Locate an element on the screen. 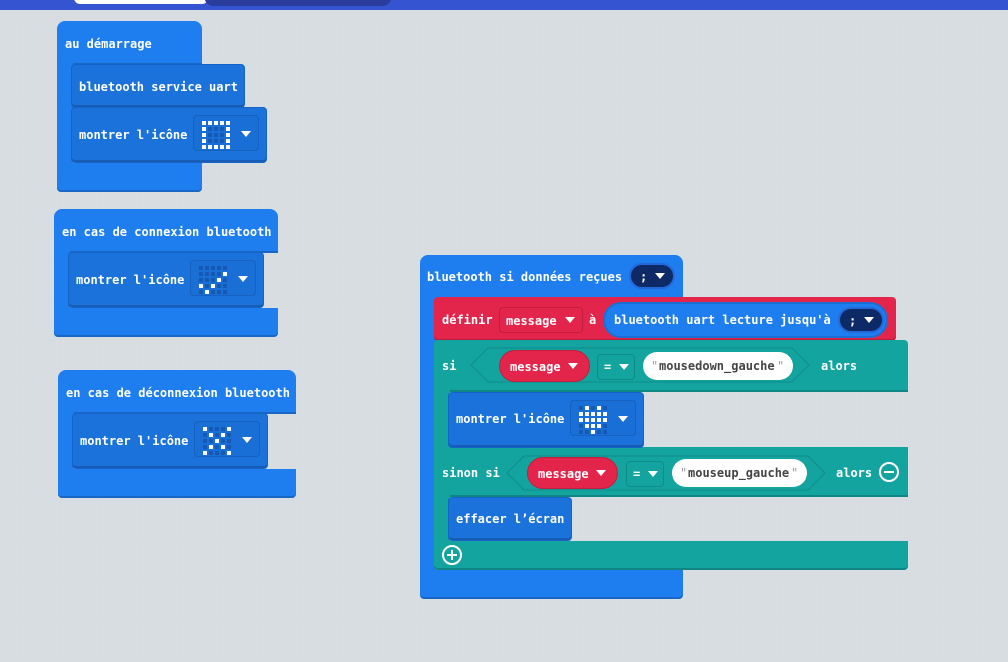 Image resolution: width=1008 pixels, height=662 pixels. elseif-variable-reporter: message is located at coordinates (572, 473).